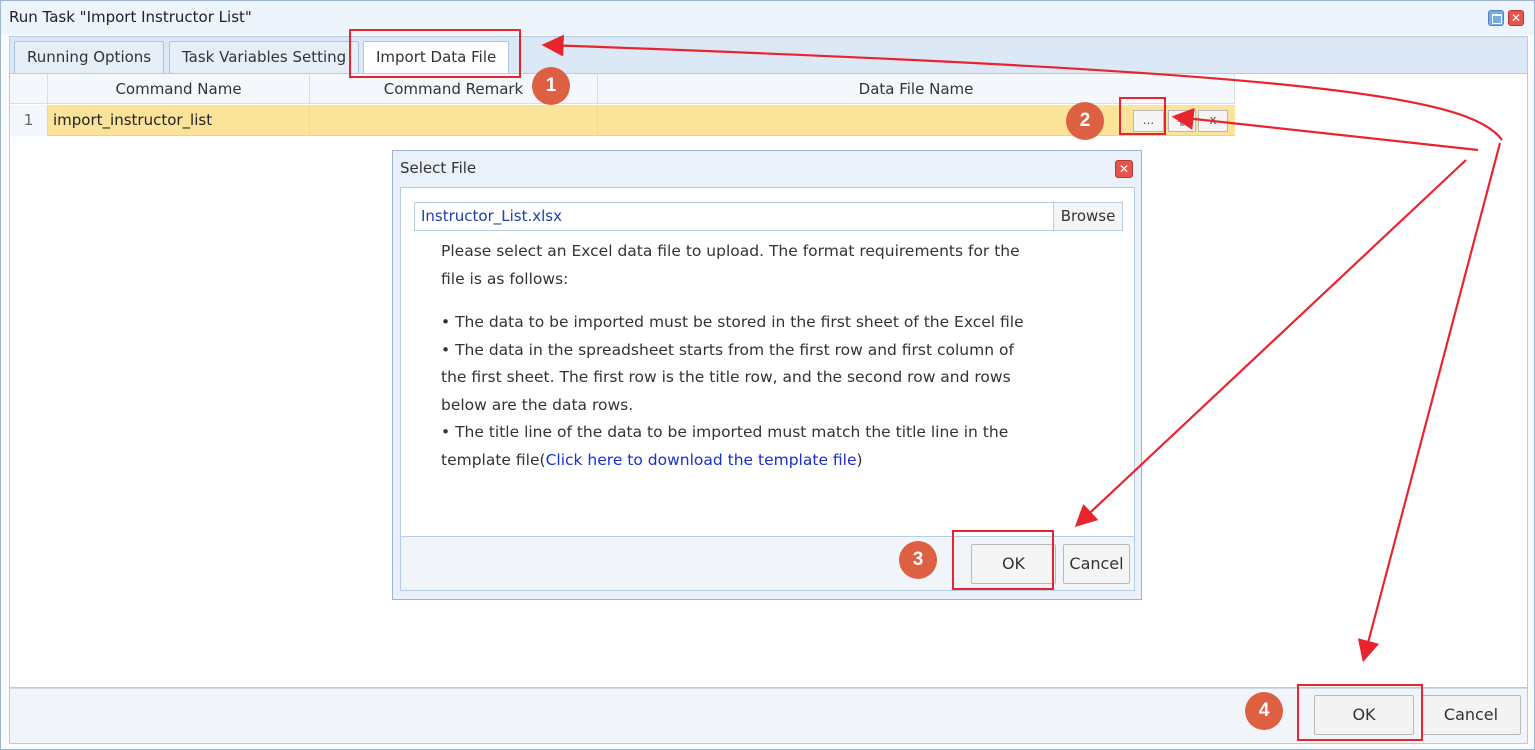 The image size is (1535, 750). I want to click on step-badge: 2, so click(1085, 121).